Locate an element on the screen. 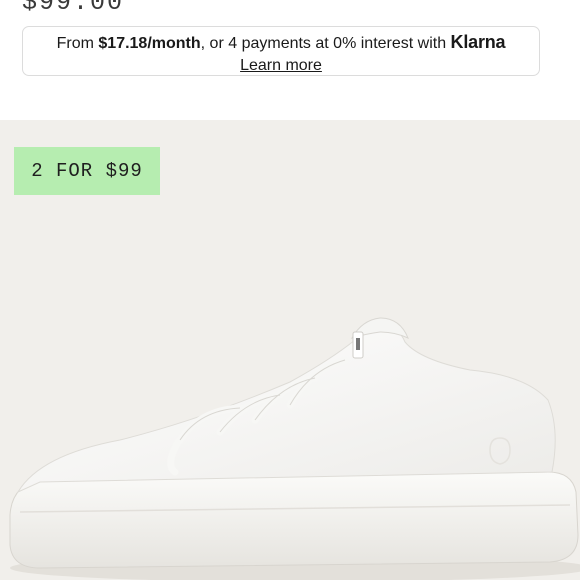  financing-monthly-amount: $17.18/month is located at coordinates (149, 43).